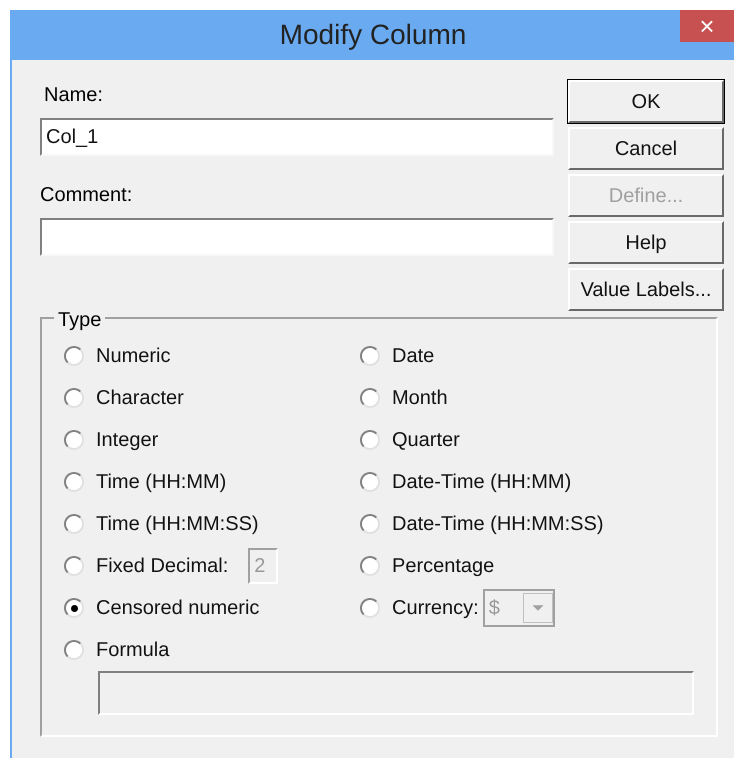  What do you see at coordinates (413, 356) in the screenshot?
I see `option-label: Date` at bounding box center [413, 356].